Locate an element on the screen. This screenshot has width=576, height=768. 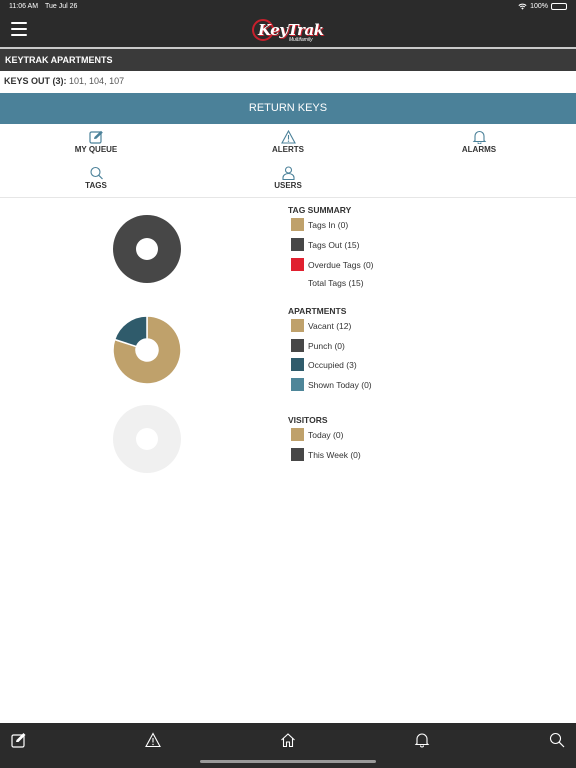
swatch-punch is located at coordinates (297, 345).